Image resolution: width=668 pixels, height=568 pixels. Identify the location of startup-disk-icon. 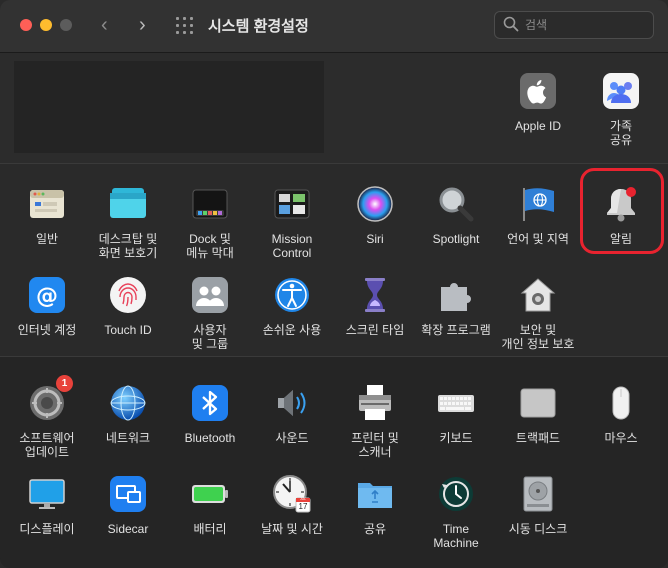
(538, 494).